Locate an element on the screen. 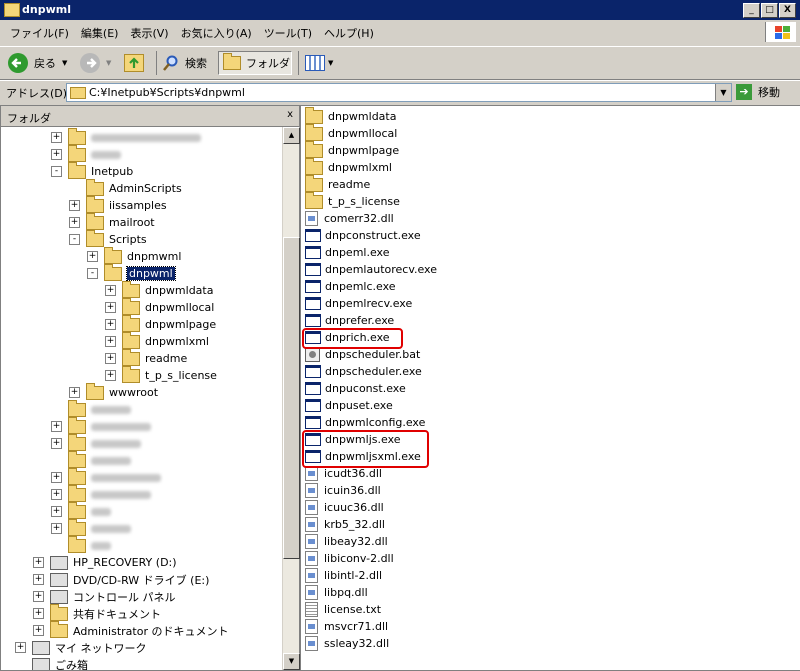  menu-view: 表示(V) is located at coordinates (149, 32).